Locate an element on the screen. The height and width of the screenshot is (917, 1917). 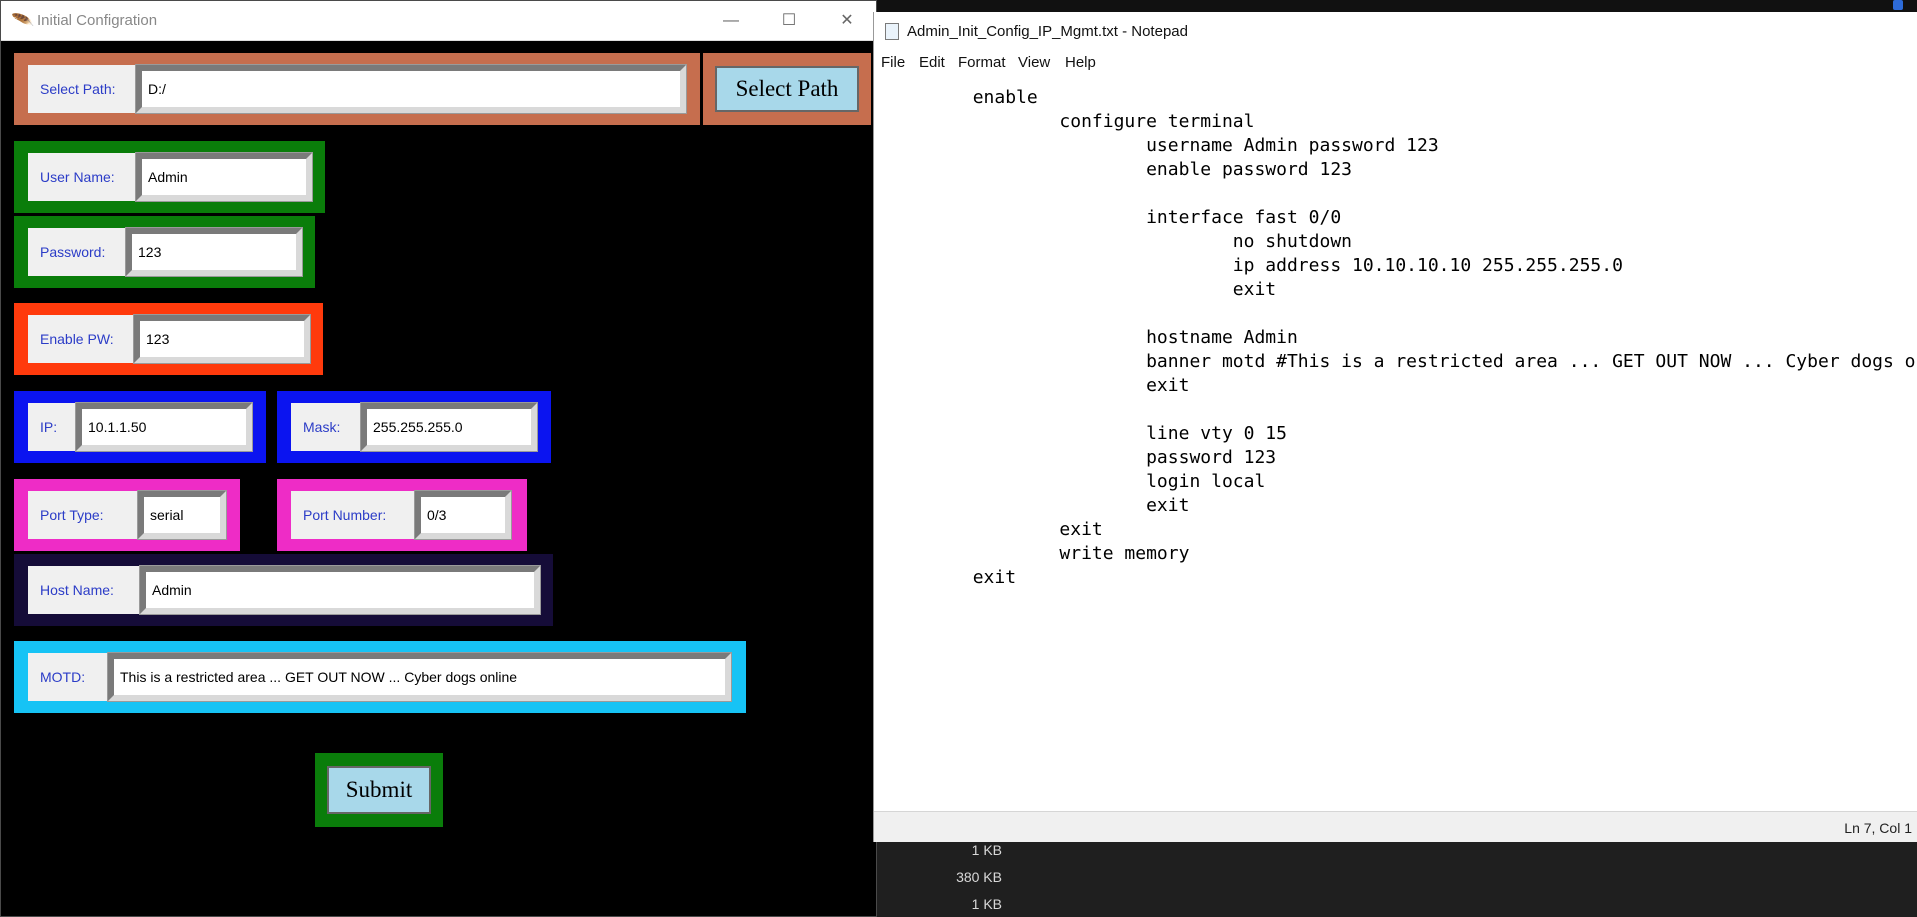
select-path-button: Select Path is located at coordinates (787, 89).